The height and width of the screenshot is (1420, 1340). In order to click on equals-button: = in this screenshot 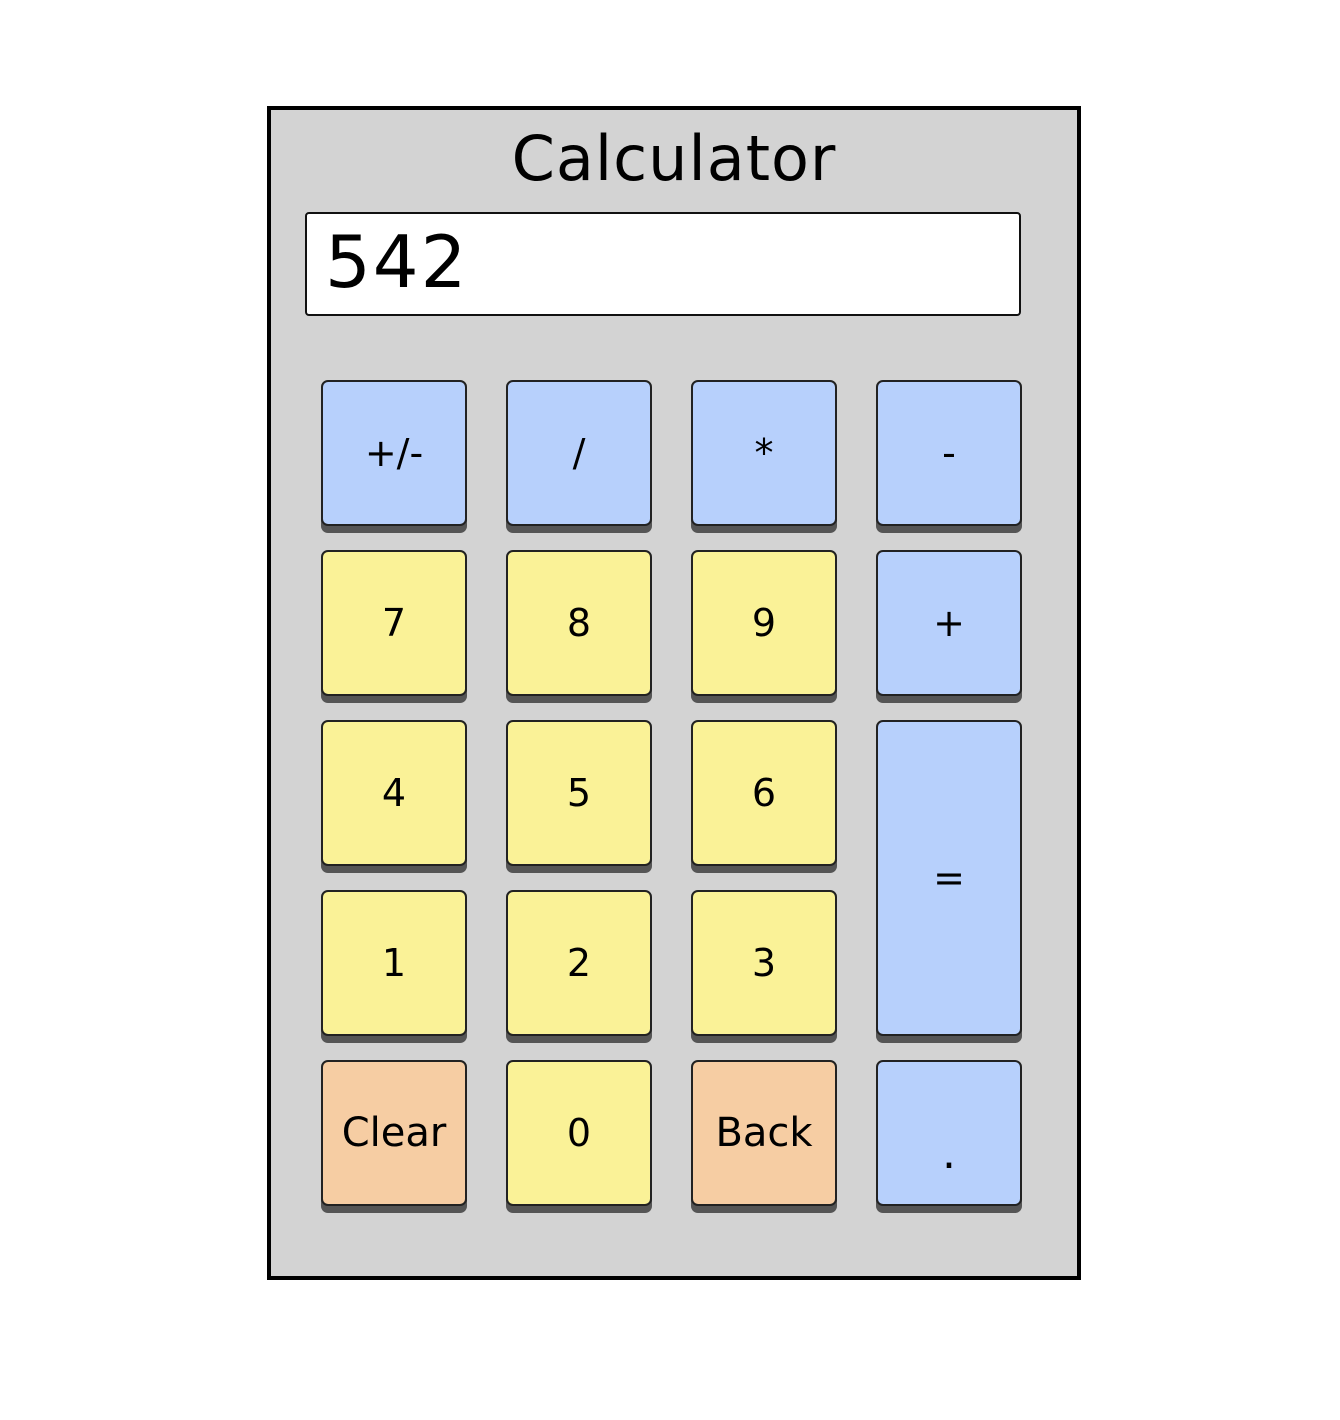, I will do `click(949, 878)`.